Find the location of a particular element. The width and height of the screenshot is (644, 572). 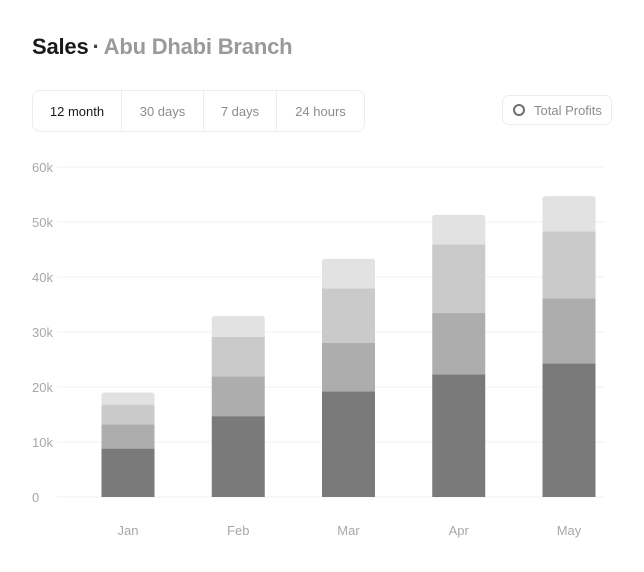

x-tick-apr: Apr is located at coordinates (459, 530).